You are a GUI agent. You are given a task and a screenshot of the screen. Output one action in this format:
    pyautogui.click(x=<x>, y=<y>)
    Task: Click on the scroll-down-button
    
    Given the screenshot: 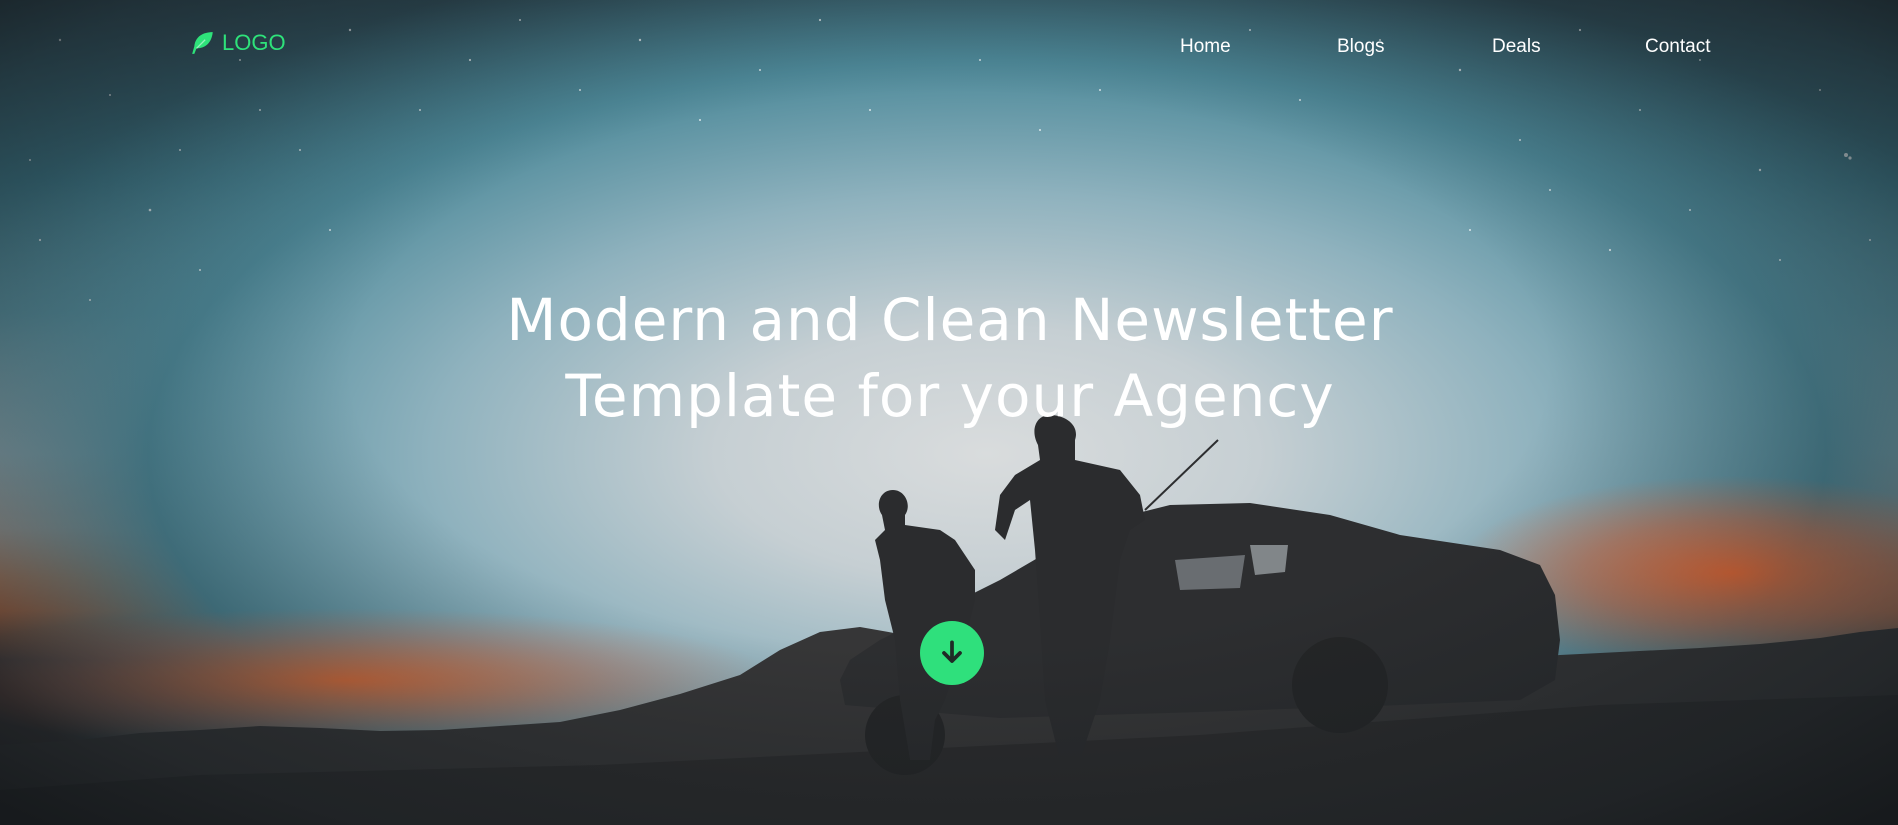 What is the action you would take?
    pyautogui.click(x=952, y=653)
    